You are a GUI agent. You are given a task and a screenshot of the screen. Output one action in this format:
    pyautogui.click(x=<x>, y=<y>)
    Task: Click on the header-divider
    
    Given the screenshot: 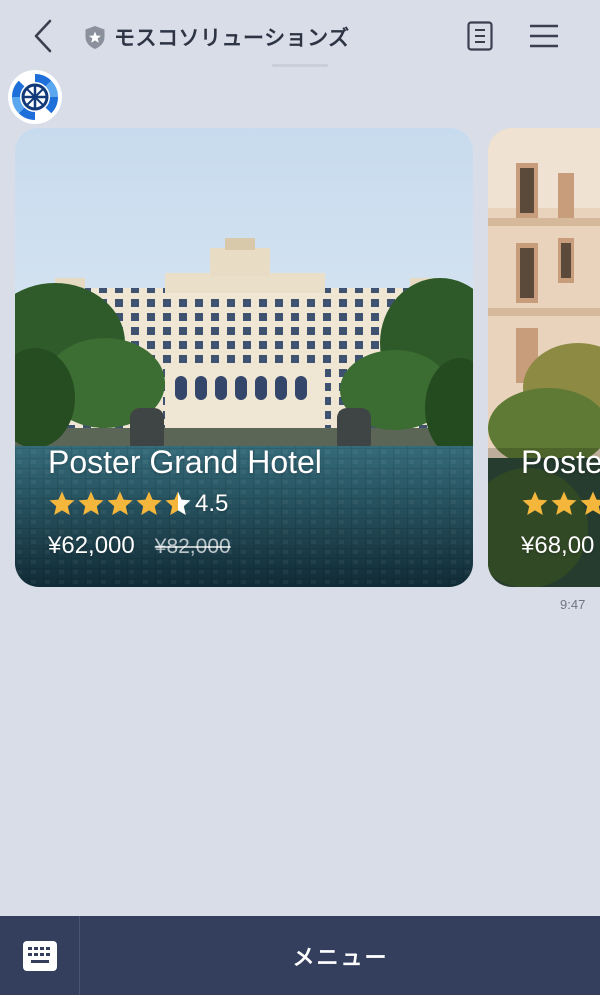 What is the action you would take?
    pyautogui.click(x=300, y=65)
    